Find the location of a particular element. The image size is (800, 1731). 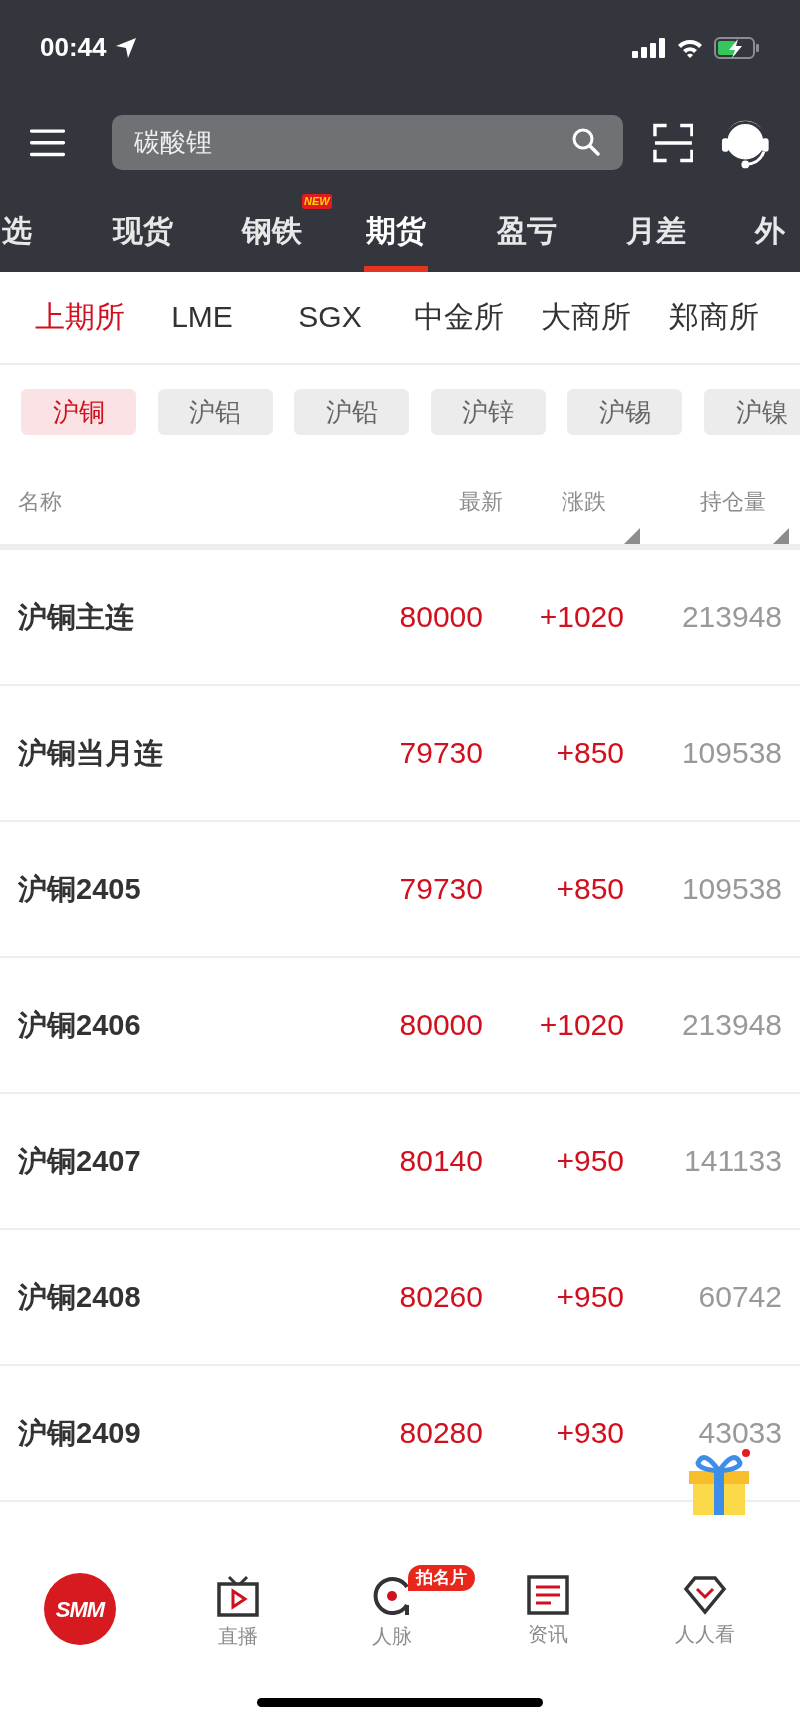

latest-price: 80280 is located at coordinates (441, 1433).